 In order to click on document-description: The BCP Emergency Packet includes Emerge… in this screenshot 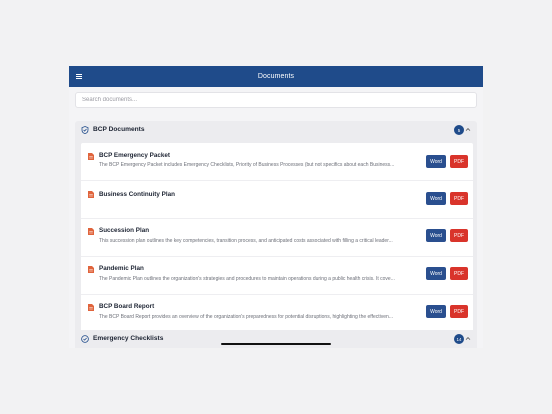, I will do `click(247, 165)`.